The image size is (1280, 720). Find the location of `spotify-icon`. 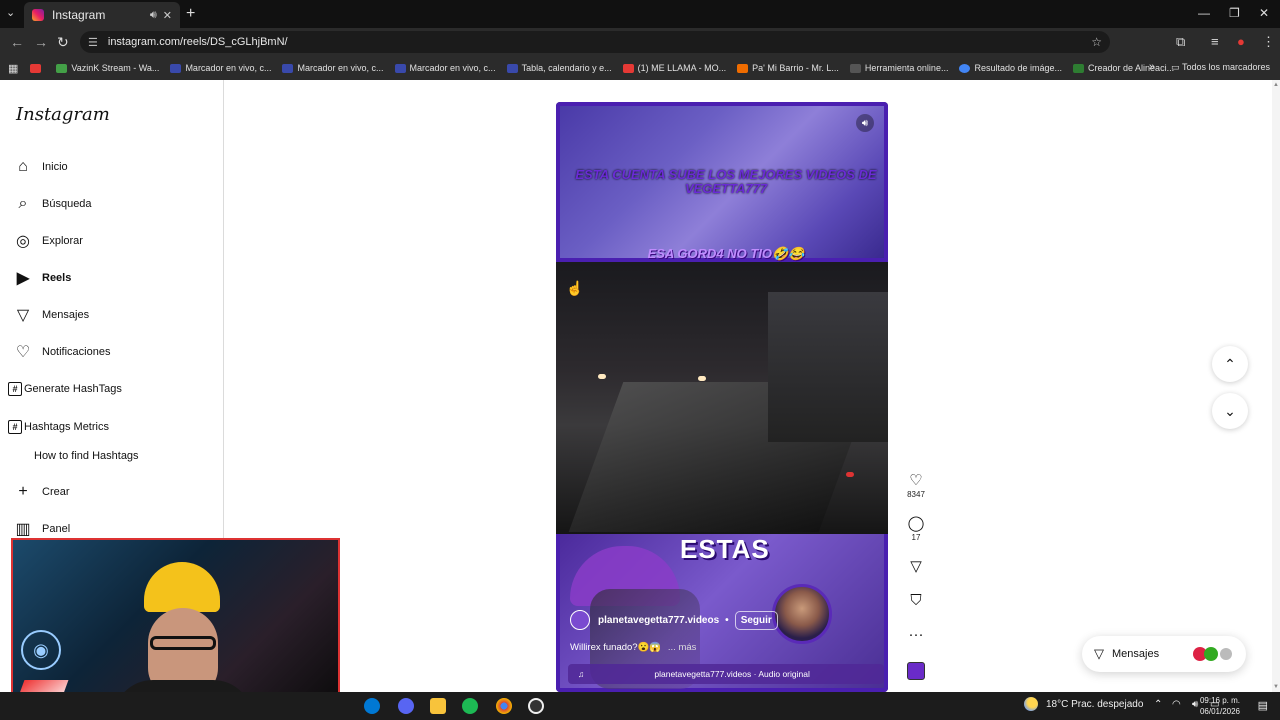

spotify-icon is located at coordinates (470, 706).